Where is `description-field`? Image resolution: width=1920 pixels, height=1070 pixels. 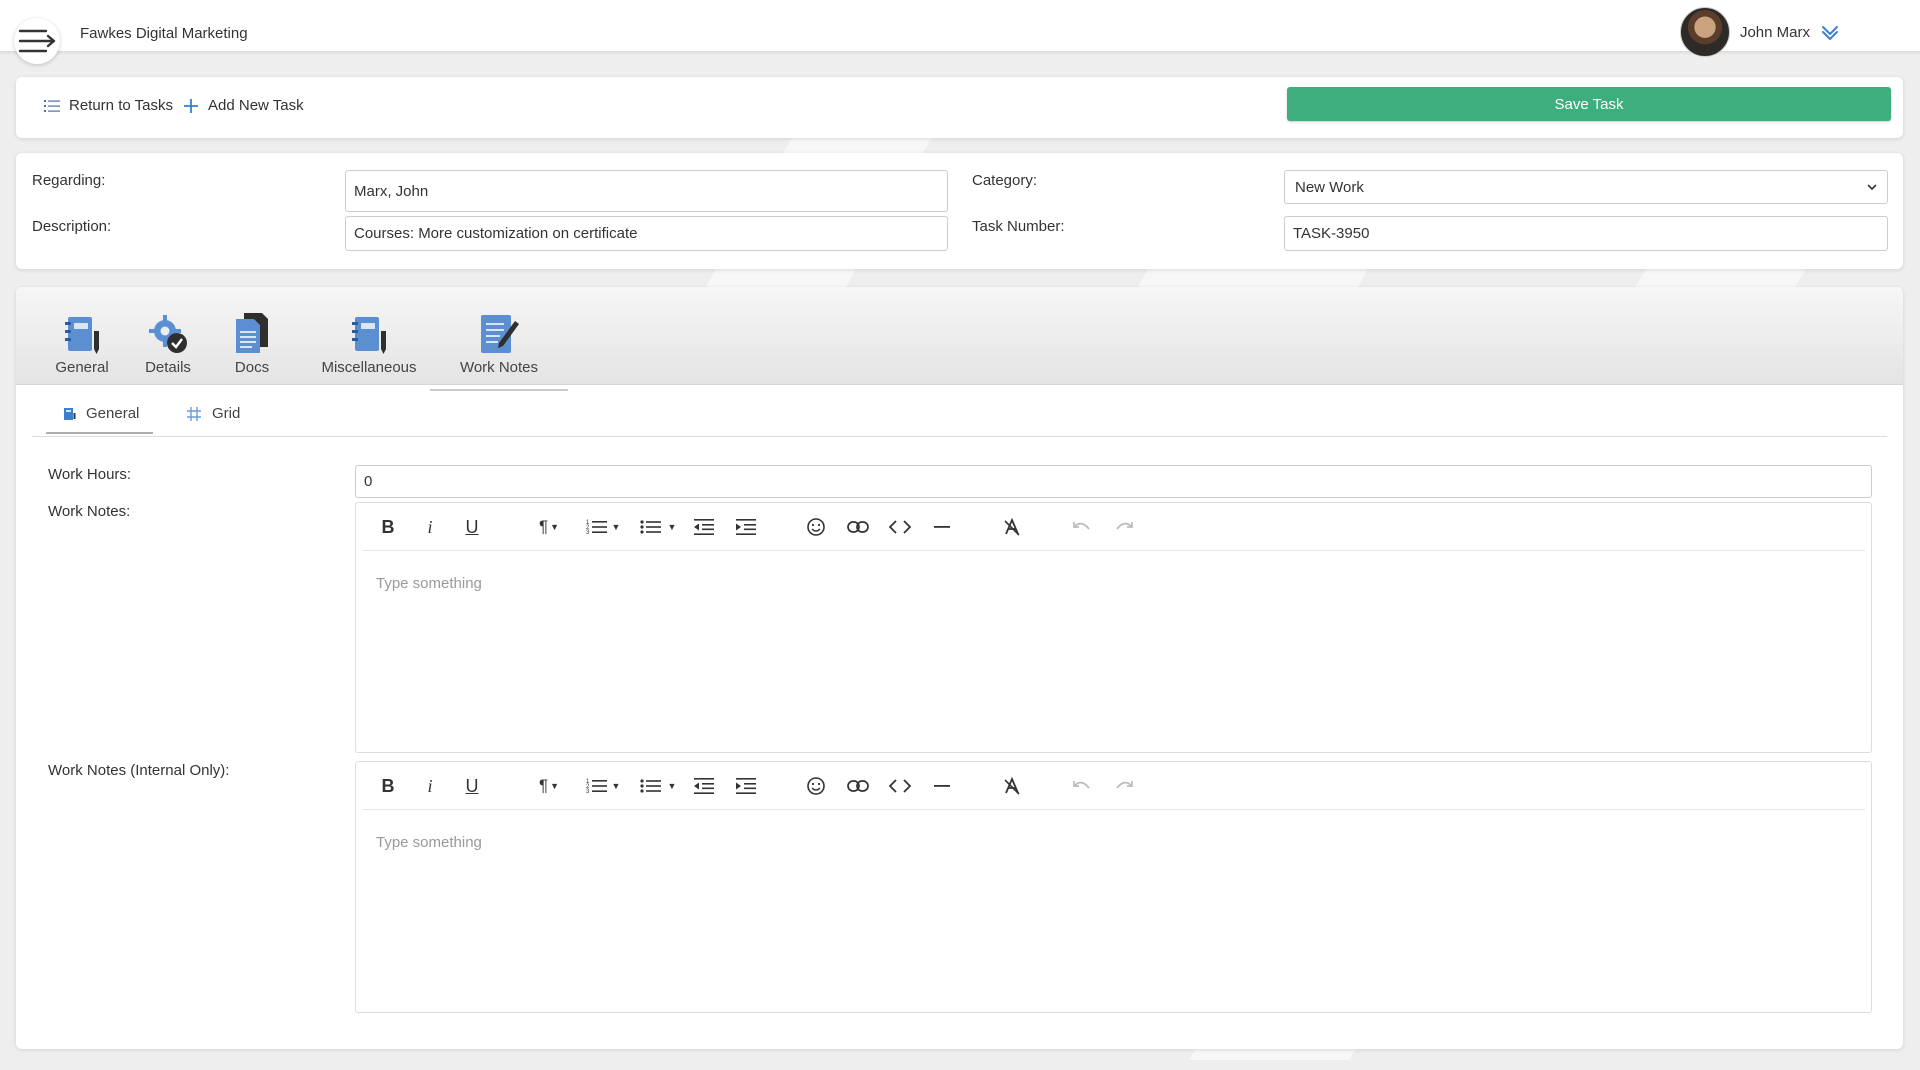
description-field is located at coordinates (646, 233).